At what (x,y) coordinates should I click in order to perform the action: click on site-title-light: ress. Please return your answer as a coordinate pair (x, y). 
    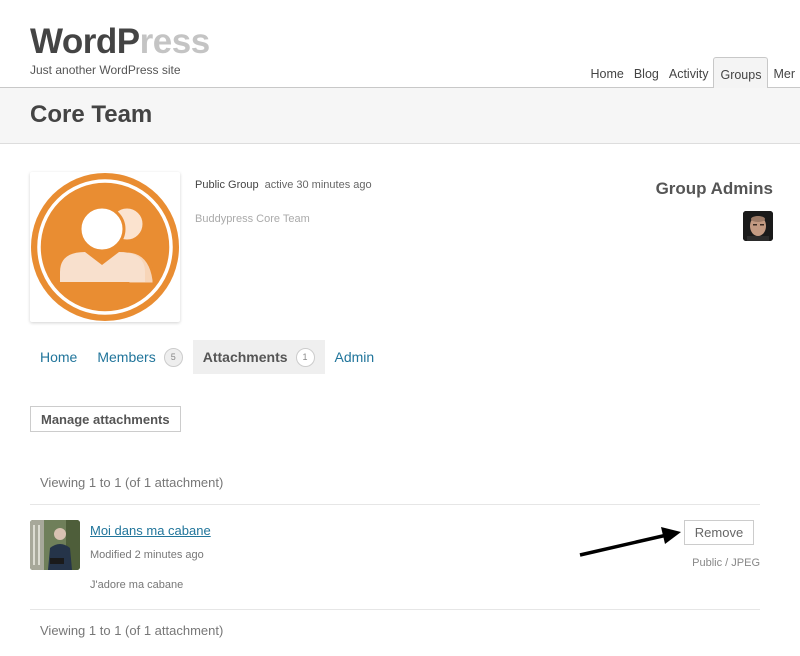
    Looking at the image, I should click on (175, 41).